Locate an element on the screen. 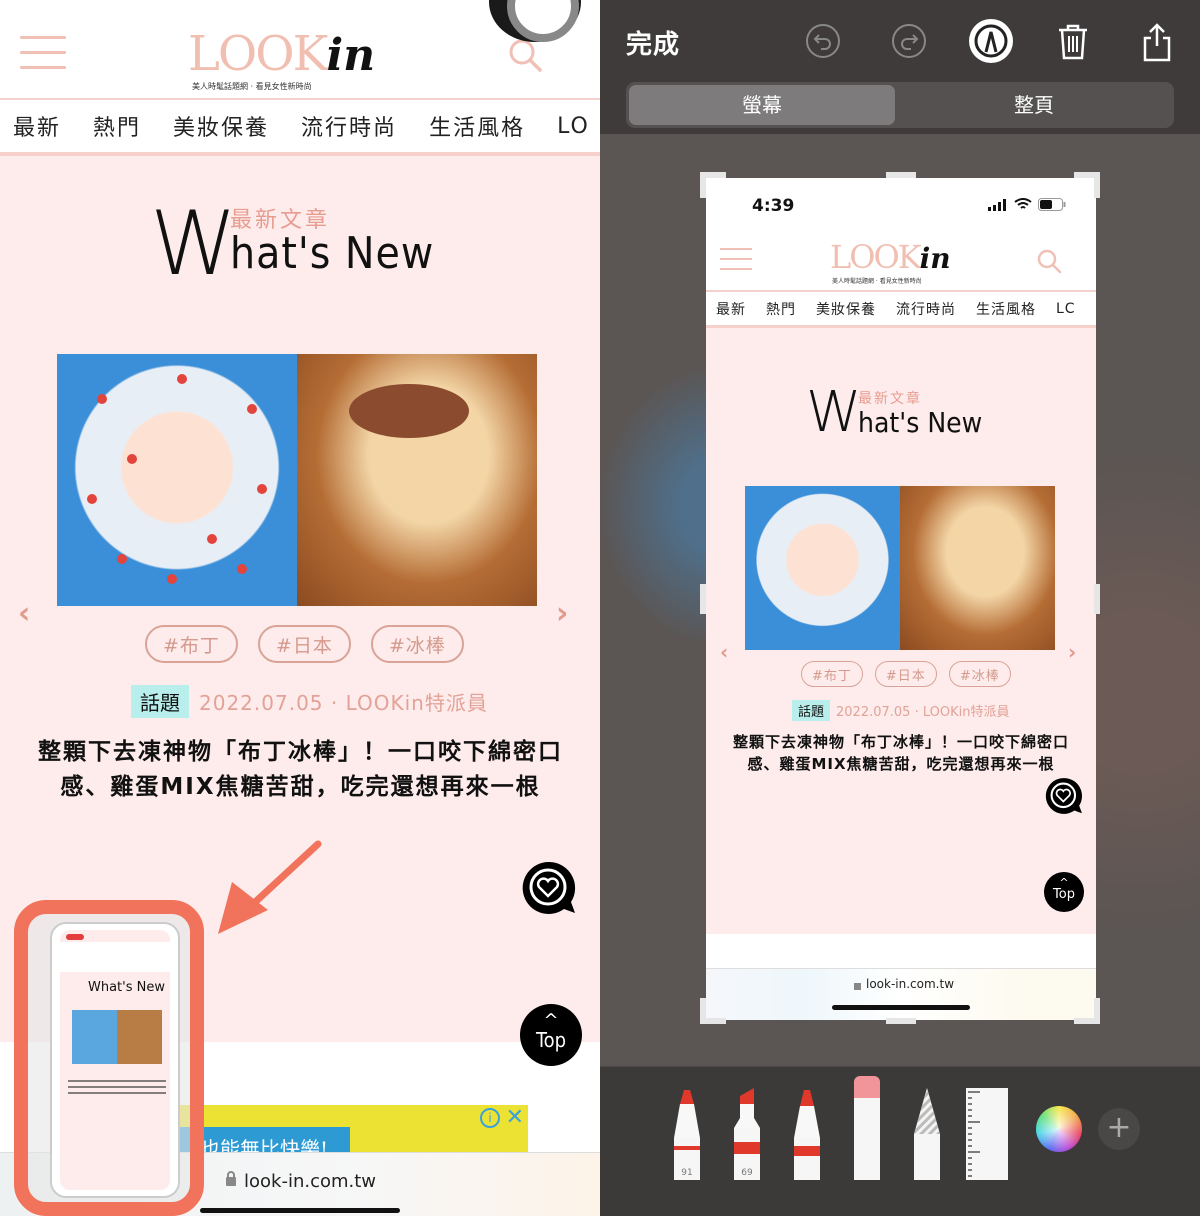 The height and width of the screenshot is (1216, 1200). signal-icon is located at coordinates (997, 204).